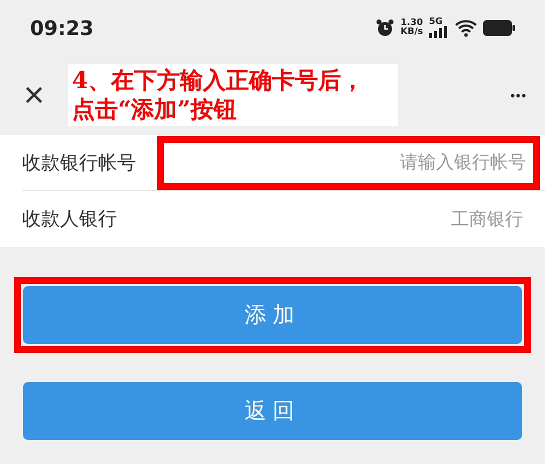  What do you see at coordinates (487, 219) in the screenshot?
I see `field-value: 工商银行` at bounding box center [487, 219].